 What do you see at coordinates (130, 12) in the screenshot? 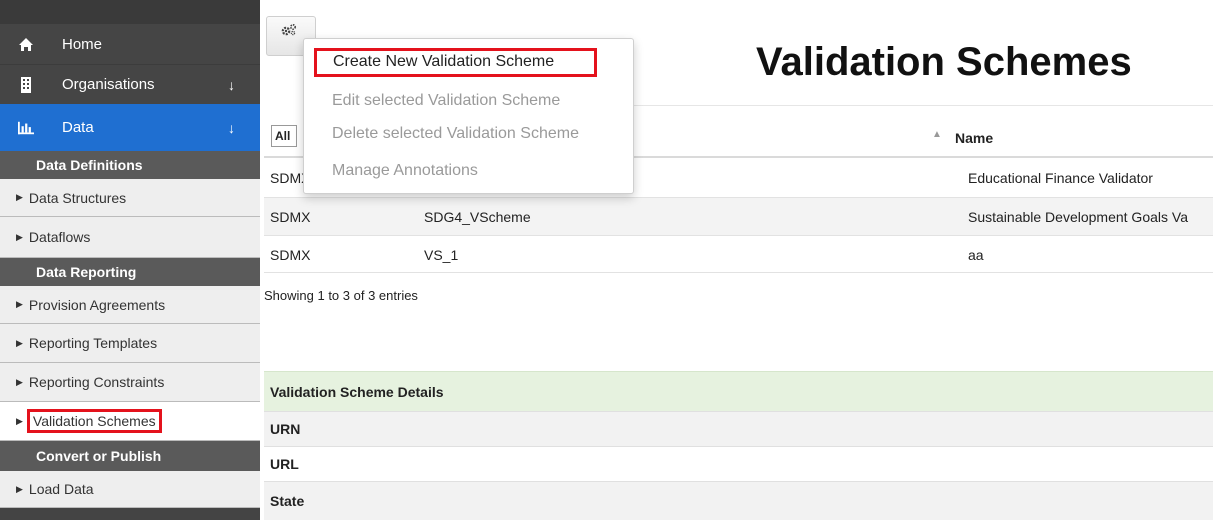
I see `sidebar-top-bar` at bounding box center [130, 12].